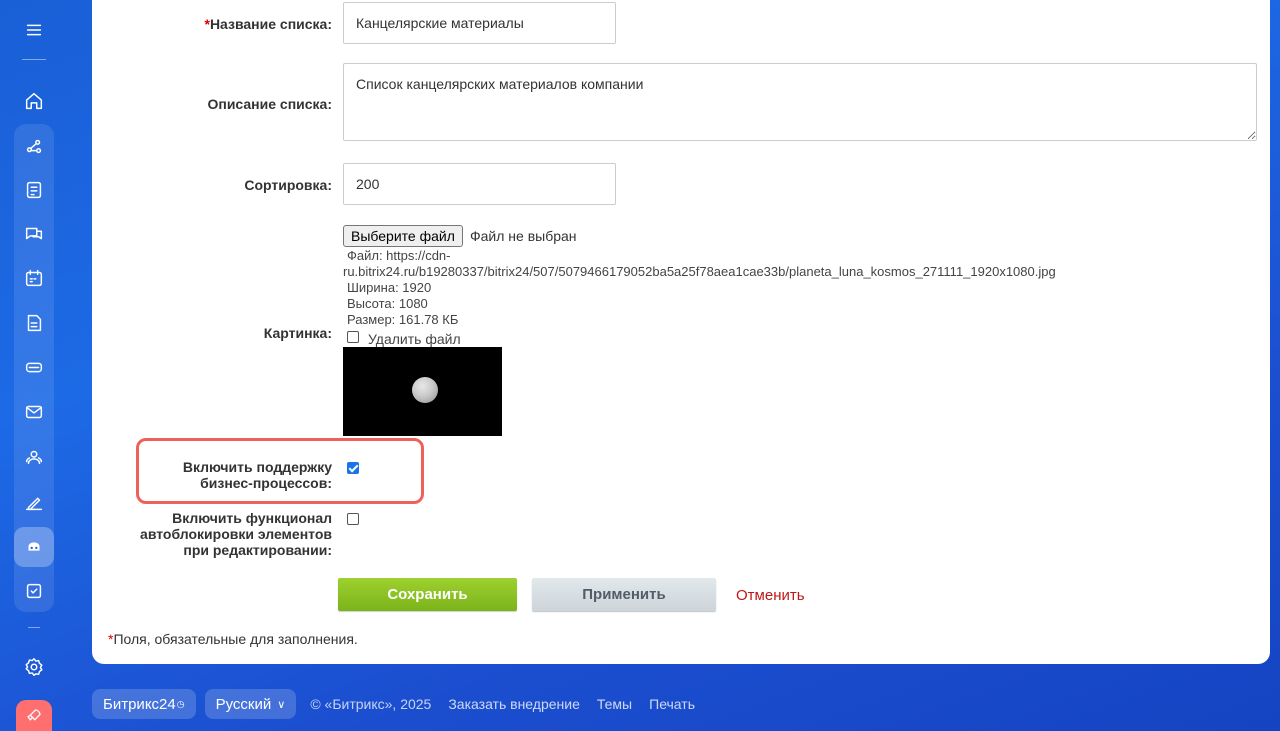 This screenshot has height=731, width=1280. I want to click on sign-icon, so click(34, 502).